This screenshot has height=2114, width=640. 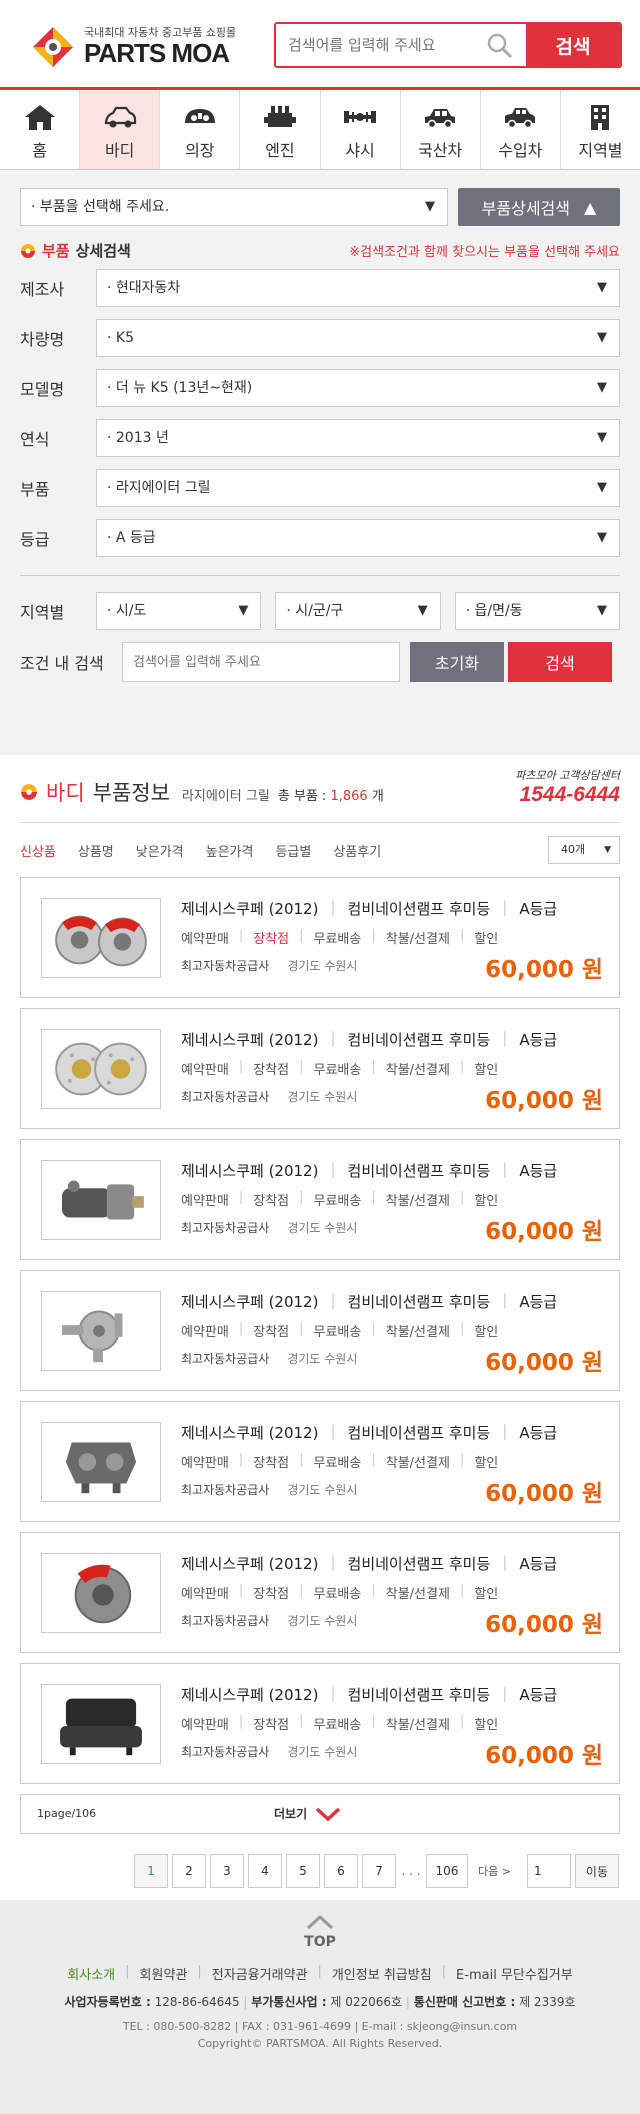 I want to click on nav-home: 홈, so click(x=40, y=129).